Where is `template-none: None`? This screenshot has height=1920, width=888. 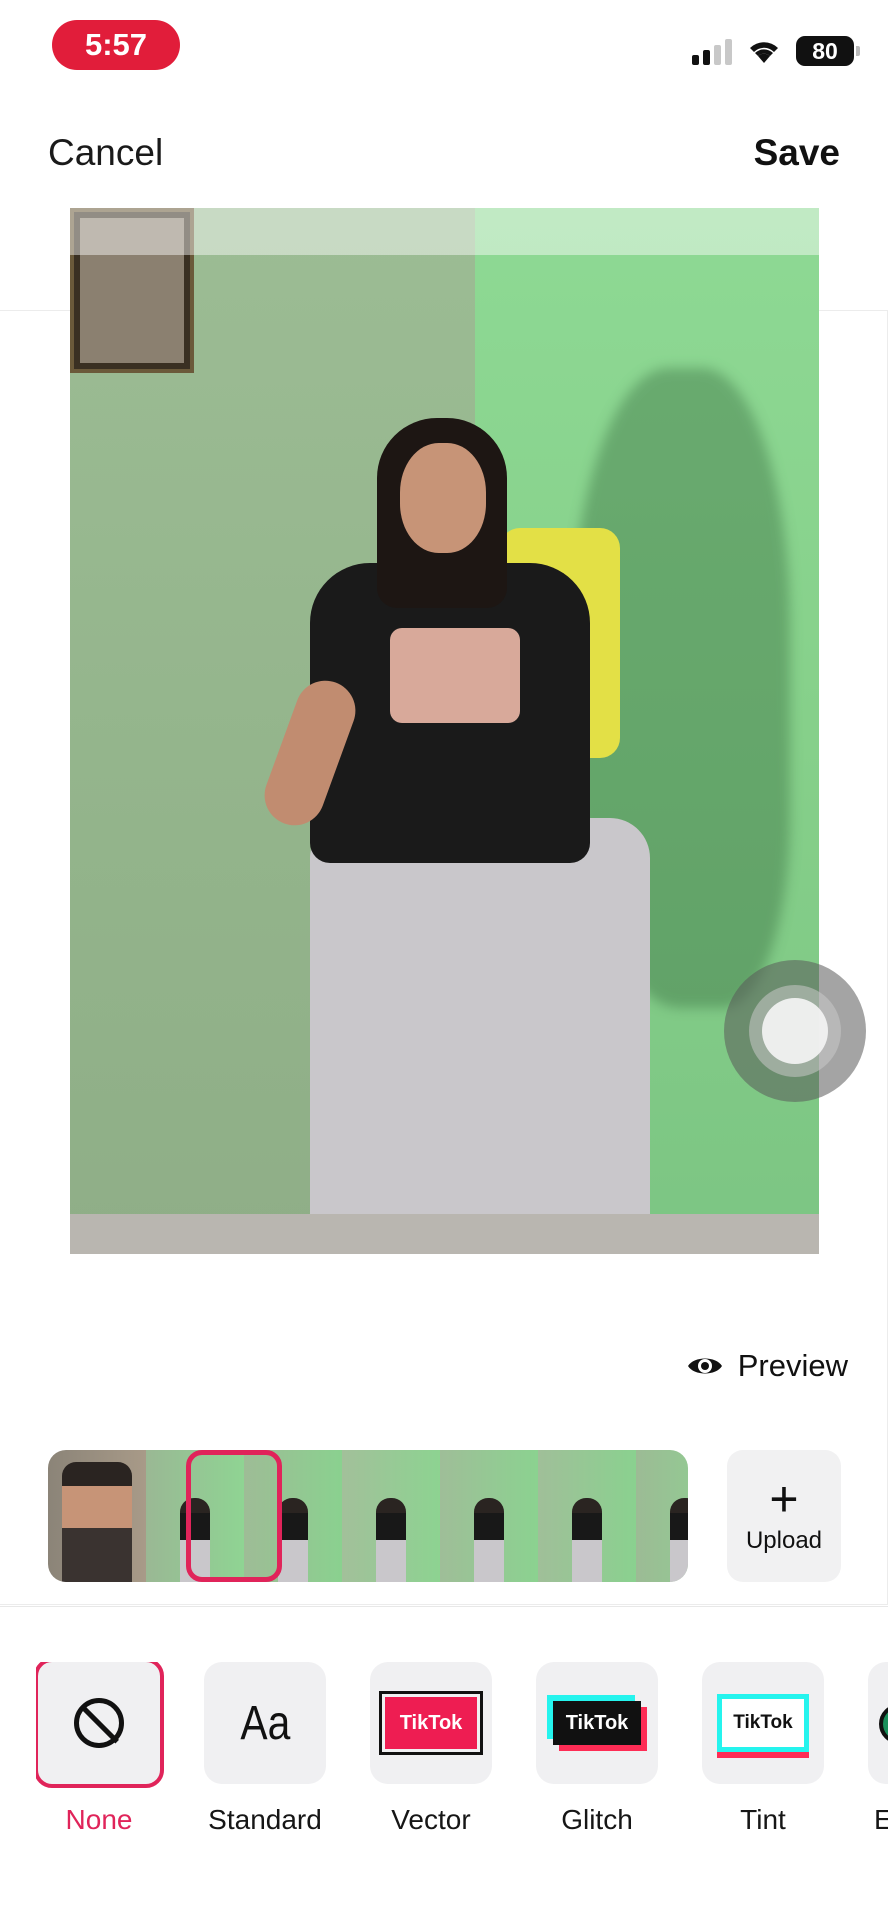
template-none: None is located at coordinates (100, 1749).